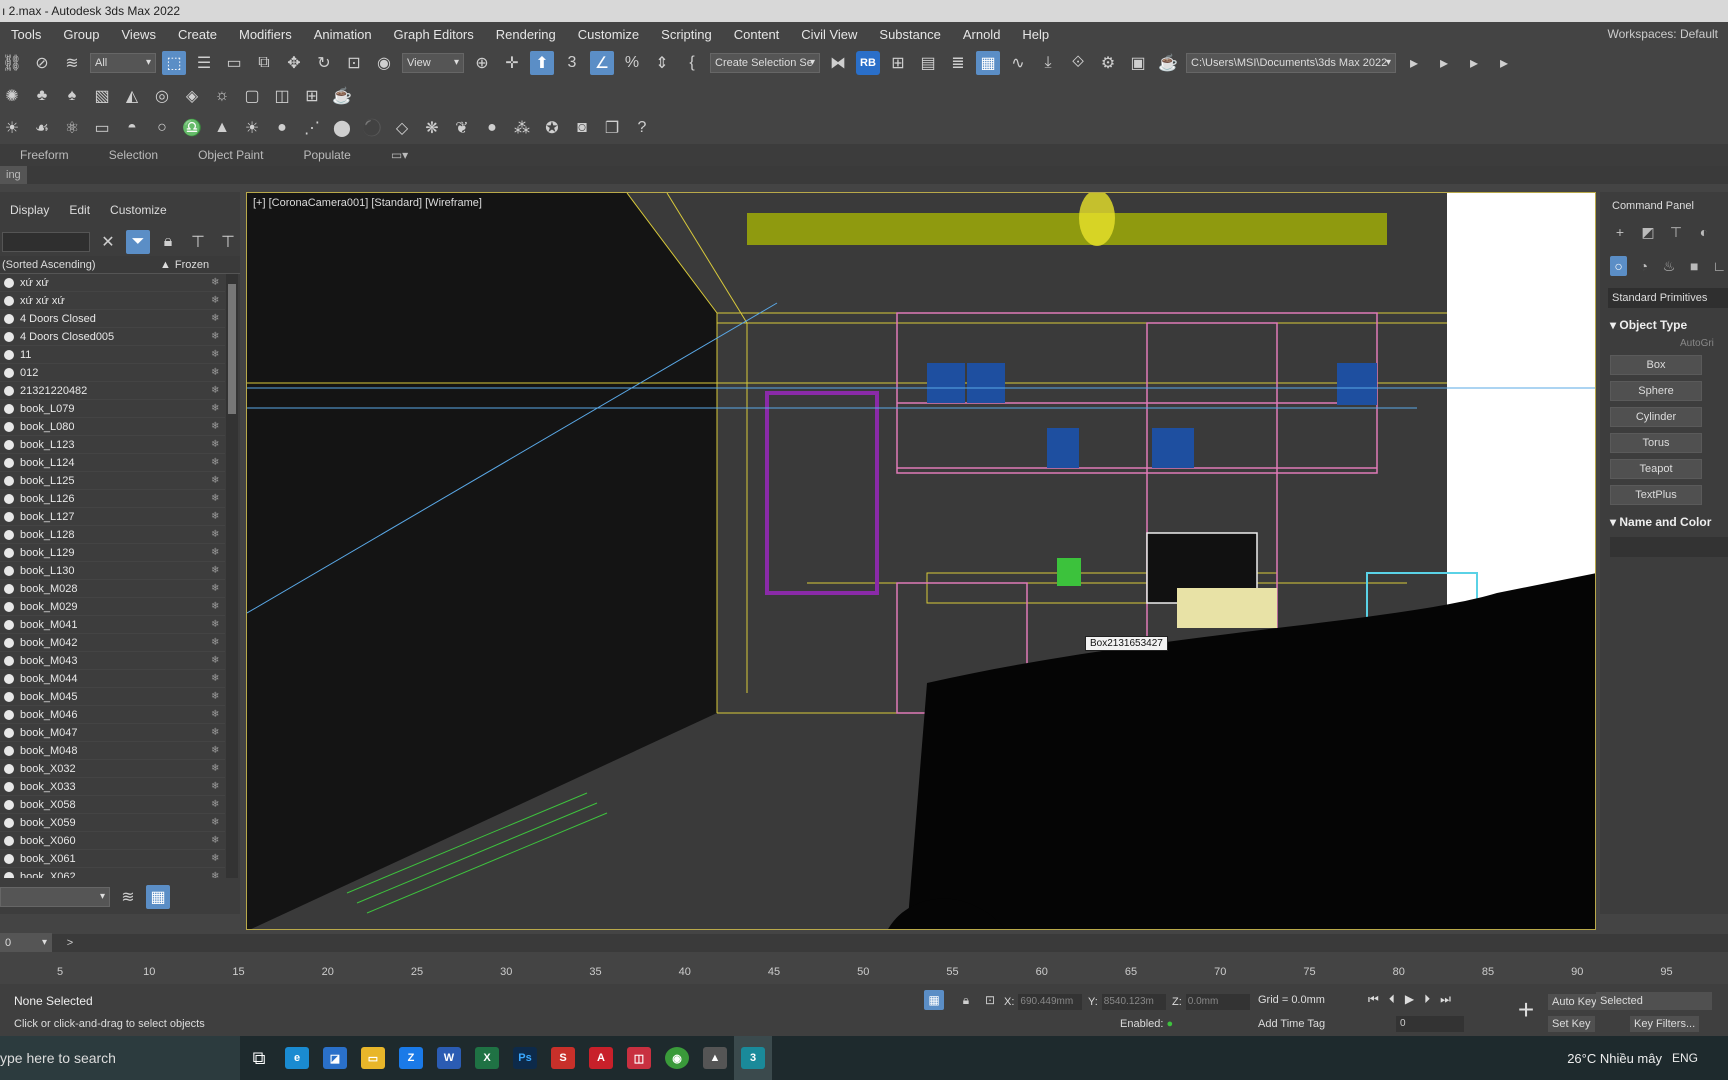 The image size is (1728, 1080). I want to click on cameras-icon: ■, so click(1694, 266).